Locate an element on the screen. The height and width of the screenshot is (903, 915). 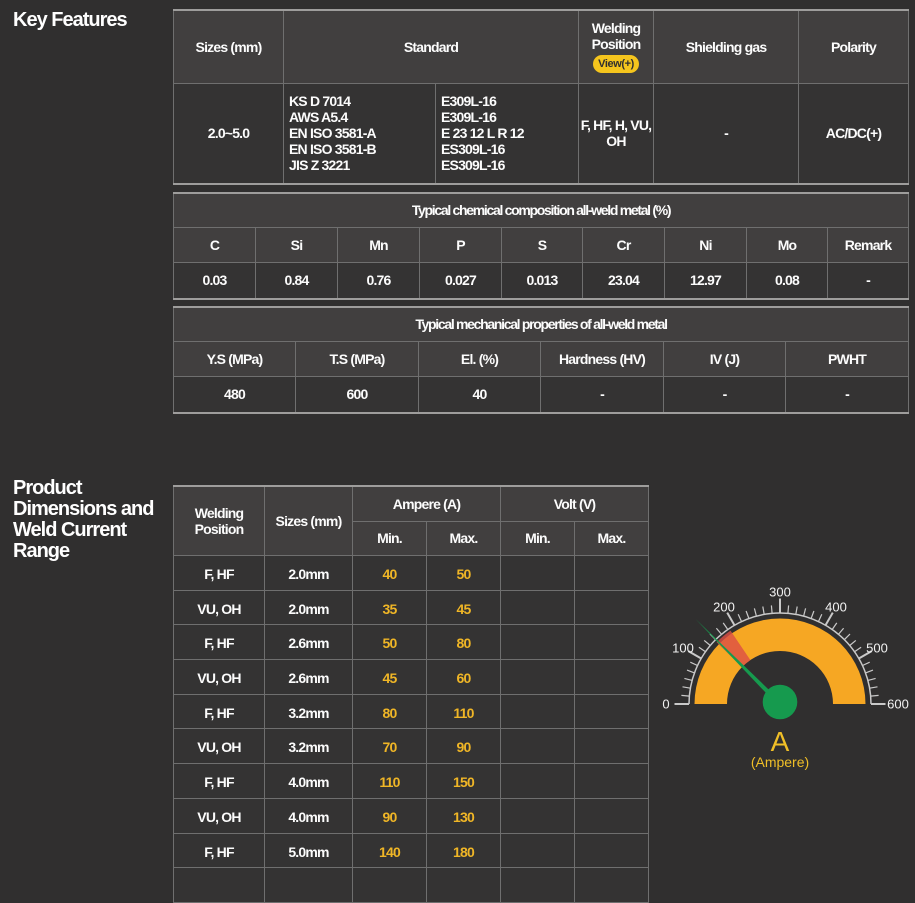
svg-text: 0 is located at coordinates (665, 704).